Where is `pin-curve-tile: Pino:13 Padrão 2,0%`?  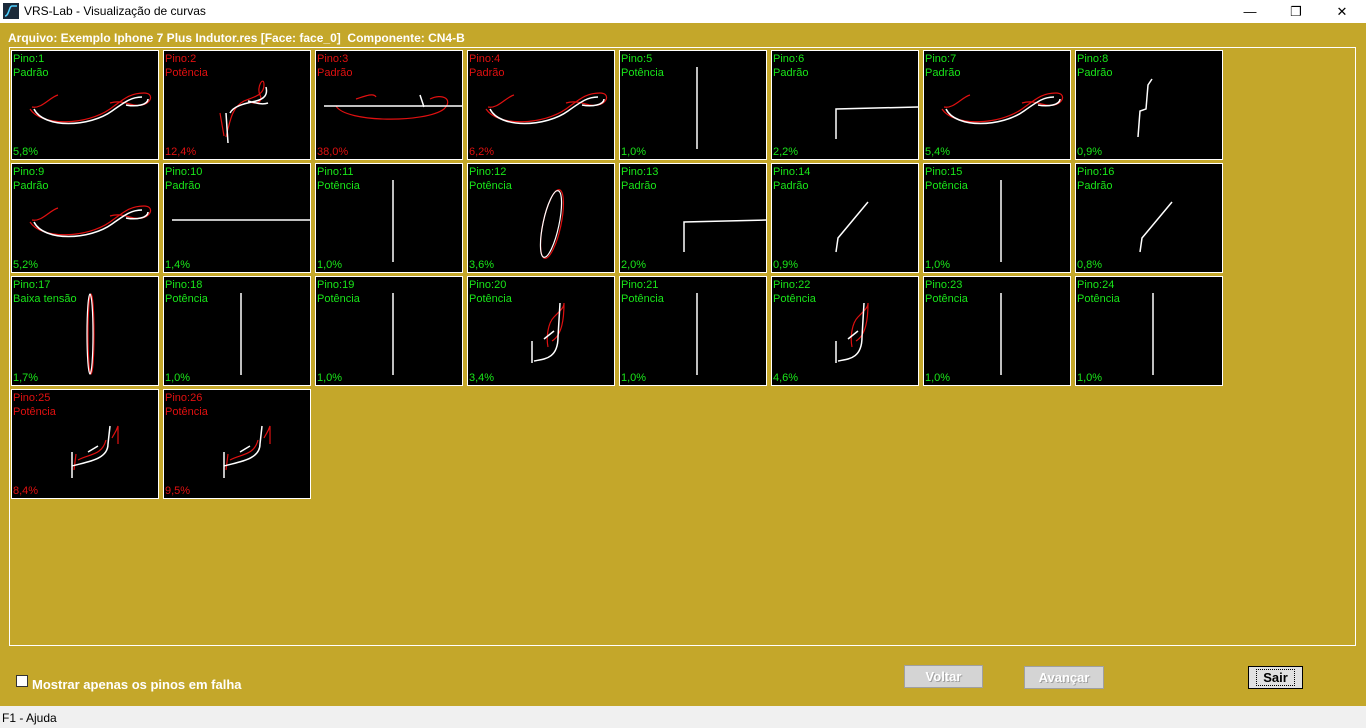 pin-curve-tile: Pino:13 Padrão 2,0% is located at coordinates (693, 218).